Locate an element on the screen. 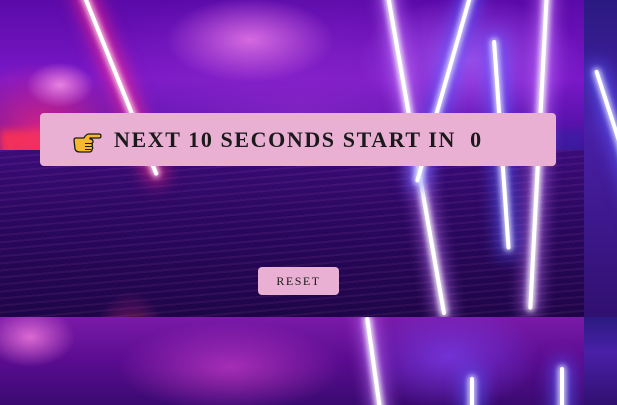  countdown-seconds: 0 is located at coordinates (476, 139).